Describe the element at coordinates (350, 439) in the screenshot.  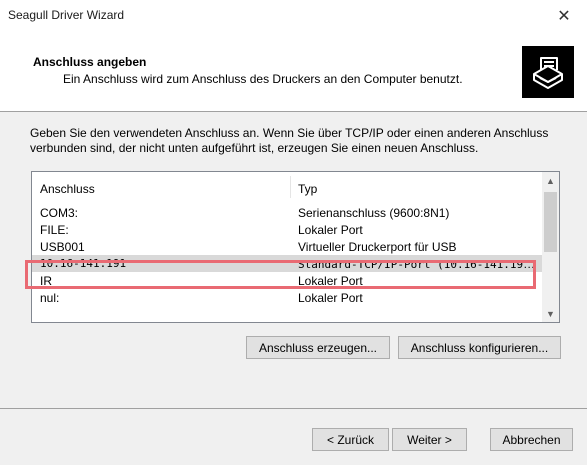
I see `back-button: < Zurück` at that location.